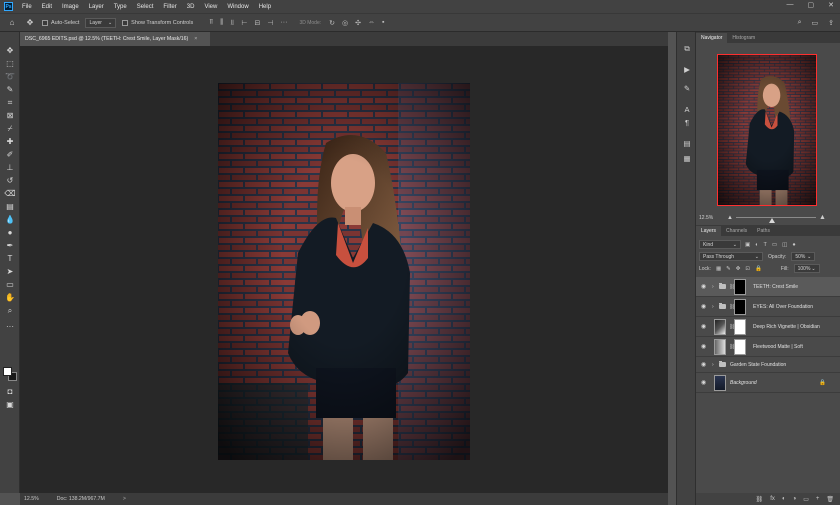 This screenshot has height=505, width=840. I want to click on auto-select-checkbox: Auto-Select, so click(60, 22).